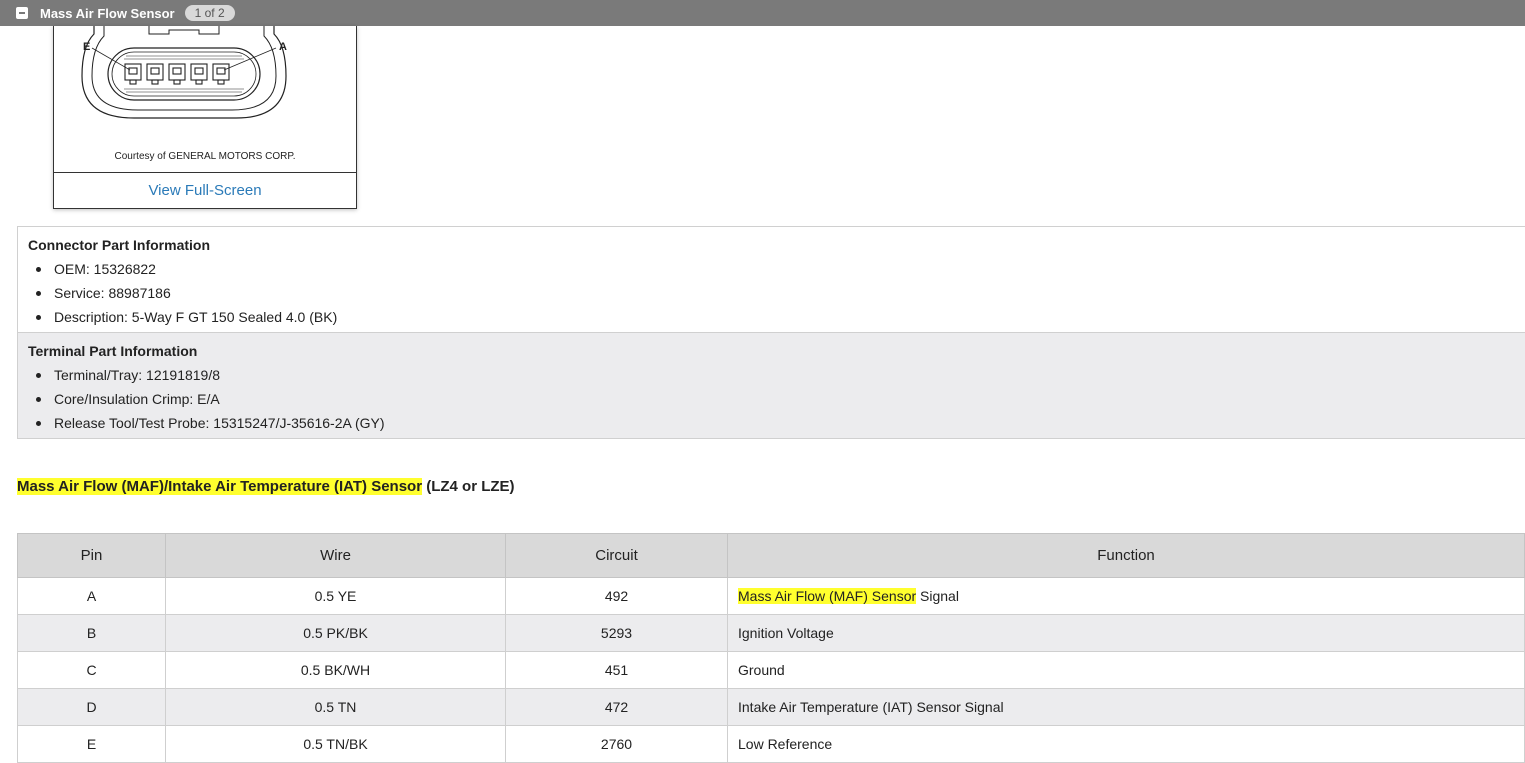 This screenshot has width=1525, height=763. Describe the element at coordinates (616, 596) in the screenshot. I see `circuit-cell: 492` at that location.